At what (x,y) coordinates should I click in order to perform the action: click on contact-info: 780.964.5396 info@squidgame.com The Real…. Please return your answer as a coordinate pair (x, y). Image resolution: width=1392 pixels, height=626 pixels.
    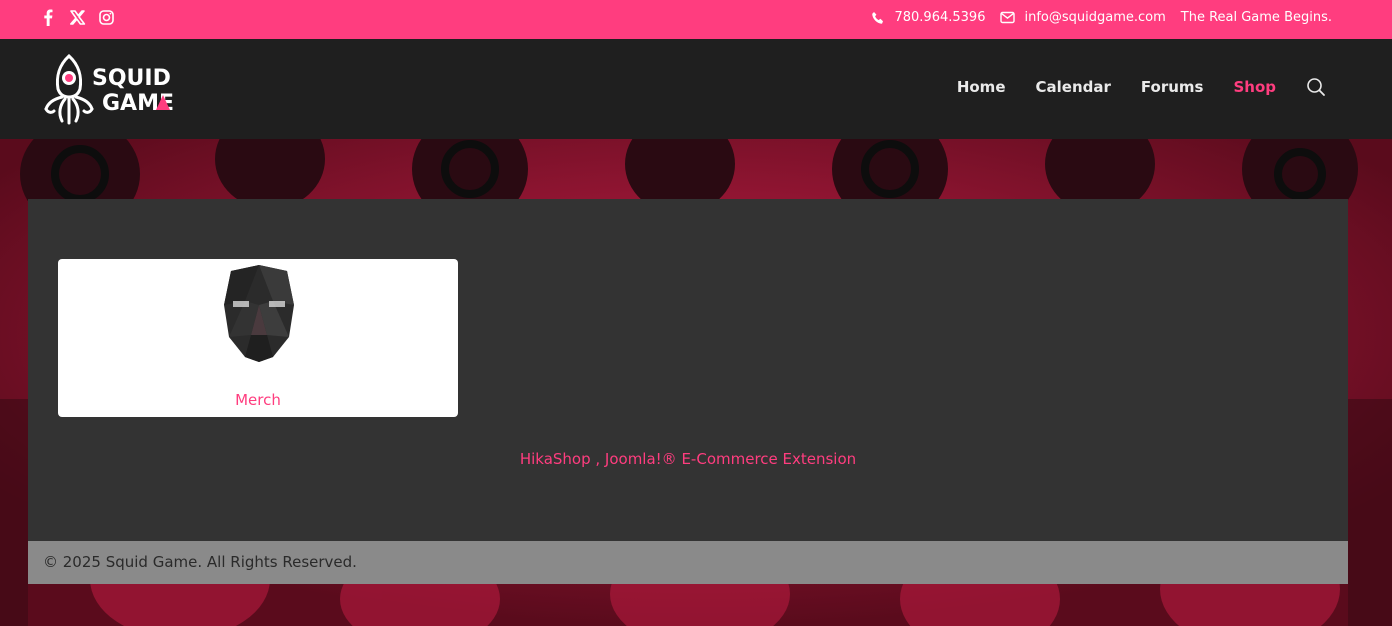
    Looking at the image, I should click on (1094, 17).